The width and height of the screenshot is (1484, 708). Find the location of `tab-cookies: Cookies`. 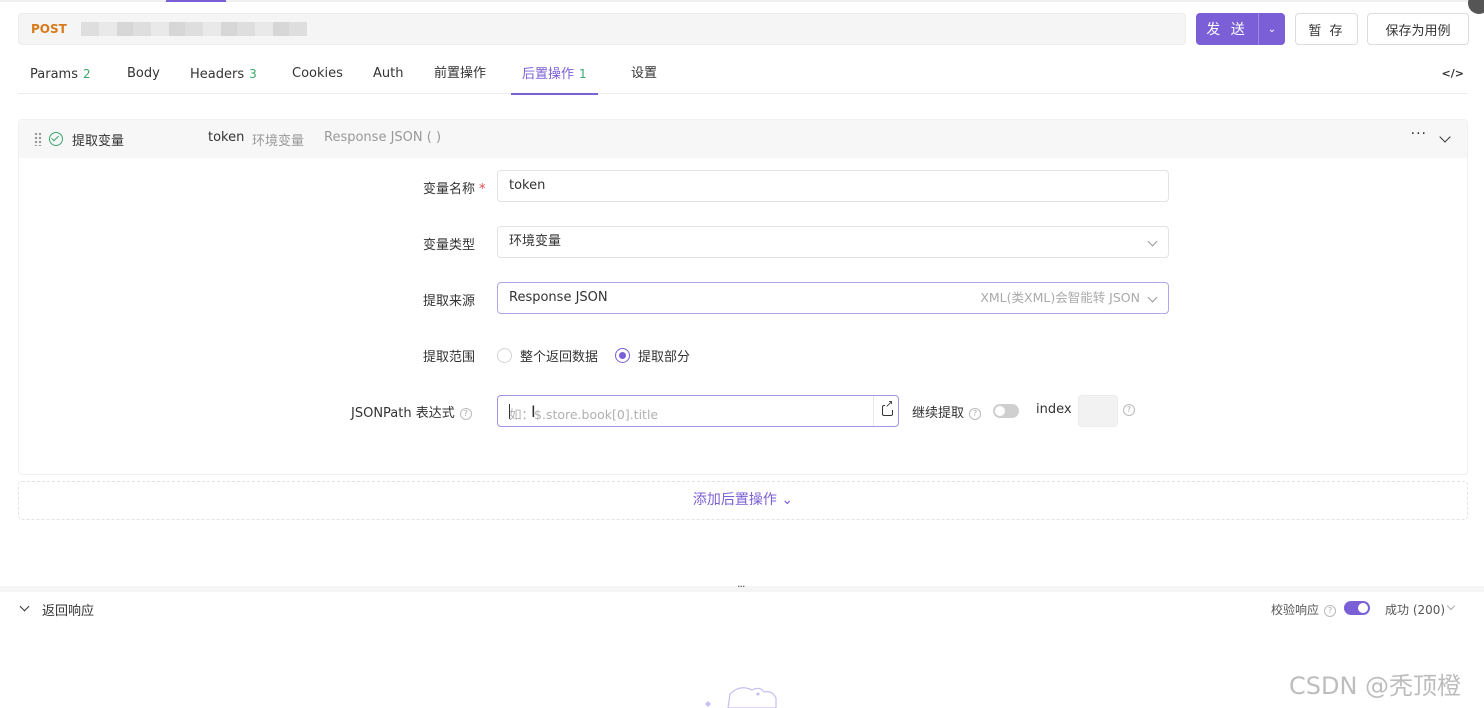

tab-cookies: Cookies is located at coordinates (317, 74).